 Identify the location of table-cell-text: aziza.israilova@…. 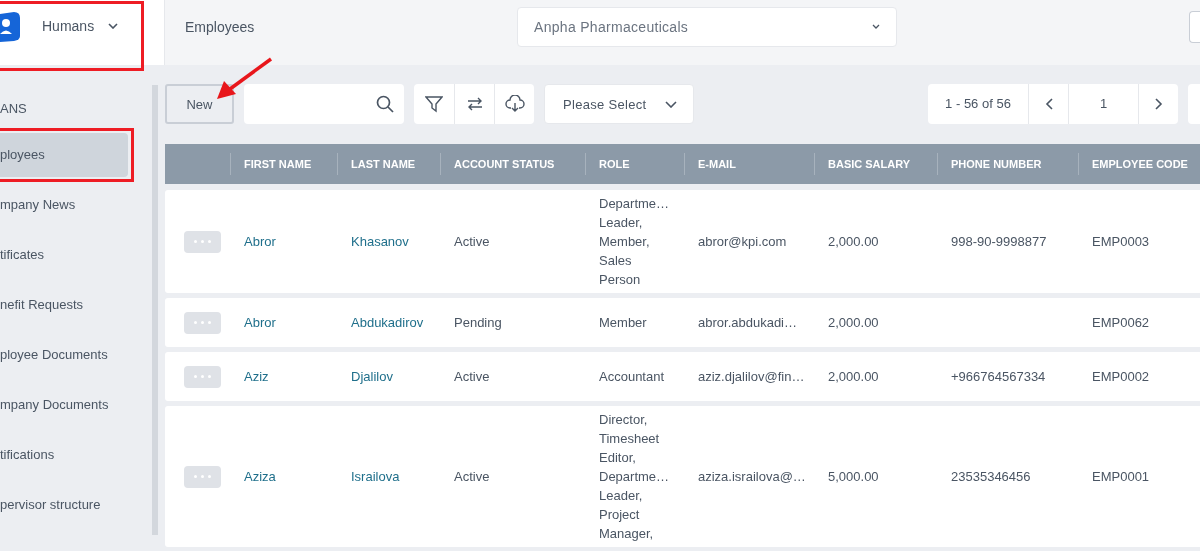
(751, 477).